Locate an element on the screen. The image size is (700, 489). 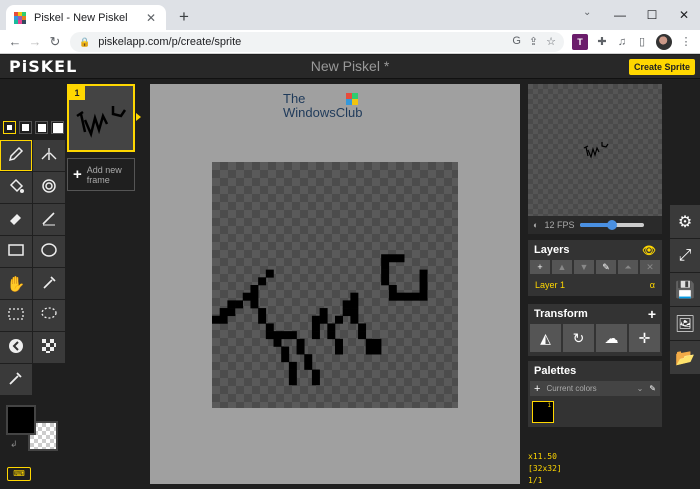
status-info: x11.50 [32x32] 1/1 is located at coordinates (545, 469).